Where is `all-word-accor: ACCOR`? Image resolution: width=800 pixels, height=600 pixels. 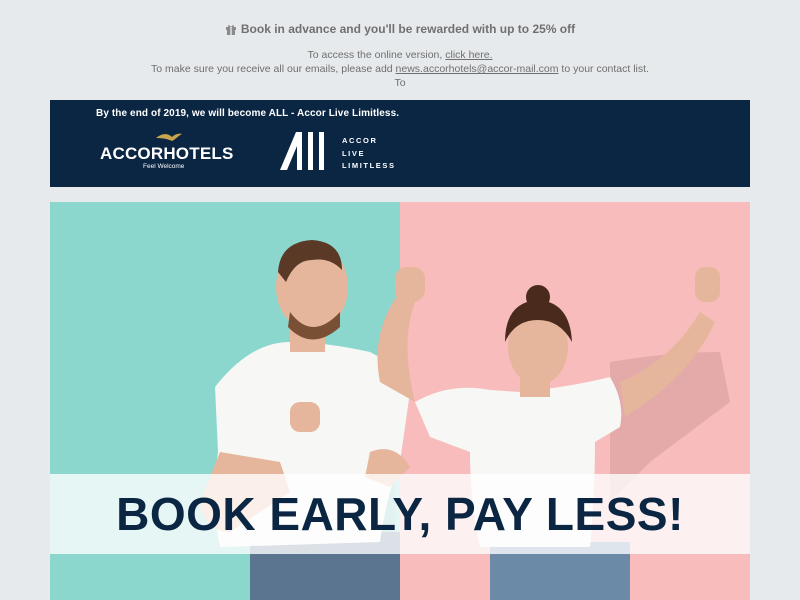 all-word-accor: ACCOR is located at coordinates (360, 140).